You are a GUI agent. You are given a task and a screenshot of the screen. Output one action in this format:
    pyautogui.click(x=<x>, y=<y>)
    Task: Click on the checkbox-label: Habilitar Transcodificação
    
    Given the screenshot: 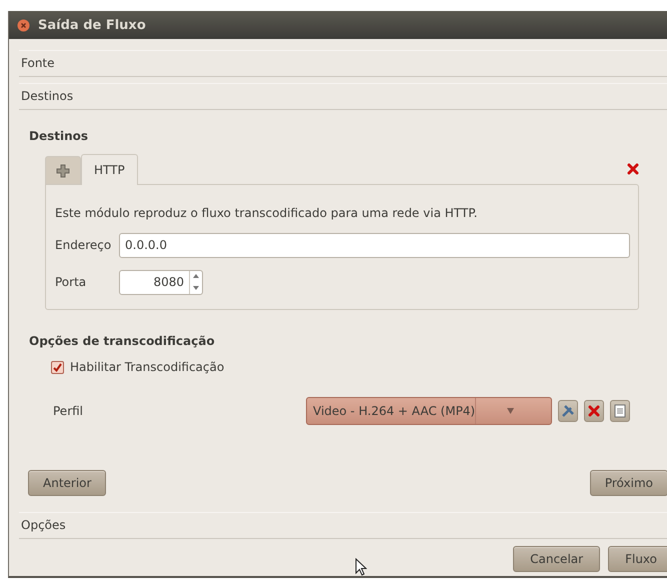 What is the action you would take?
    pyautogui.click(x=147, y=367)
    